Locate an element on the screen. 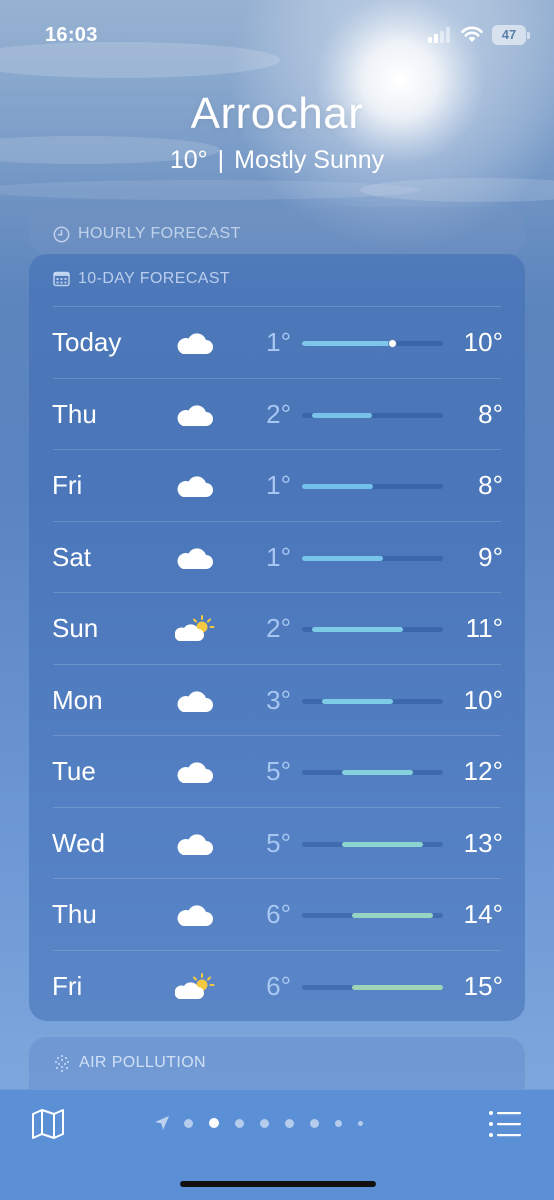 The width and height of the screenshot is (554, 1200). forecast-row: Thu 6° 14° is located at coordinates (277, 915).